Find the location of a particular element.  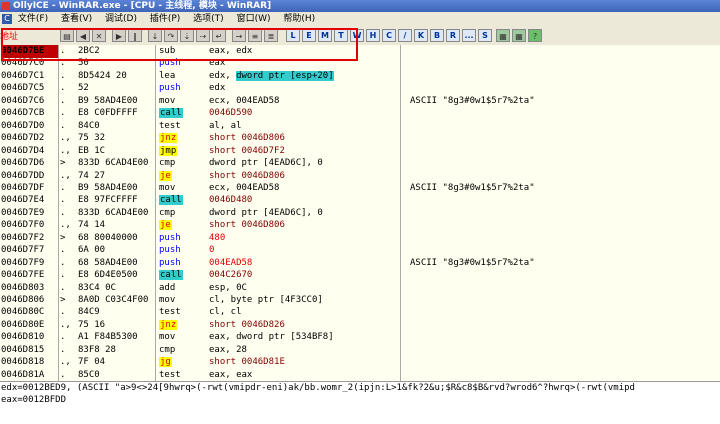

mnemonic-text: jnz is located at coordinates (168, 324).